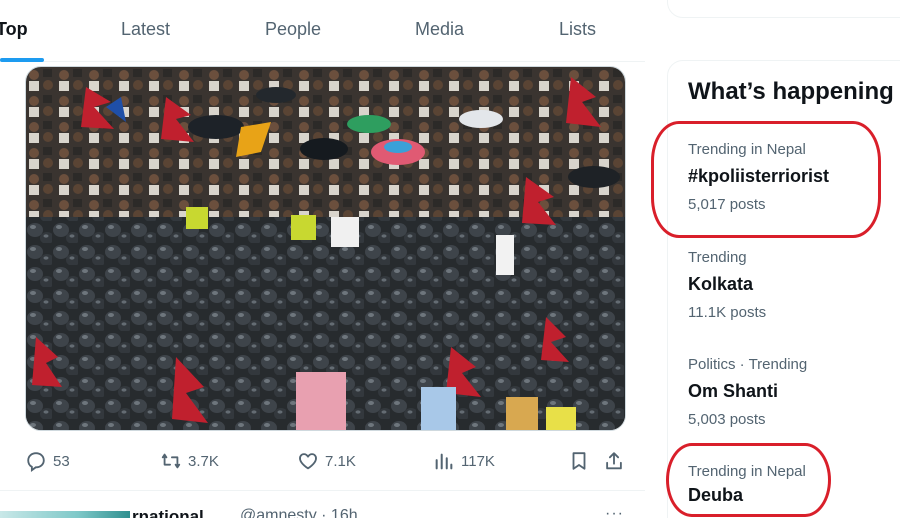 The height and width of the screenshot is (518, 900). Describe the element at coordinates (721, 284) in the screenshot. I see `trend-name: Kolkata` at that location.